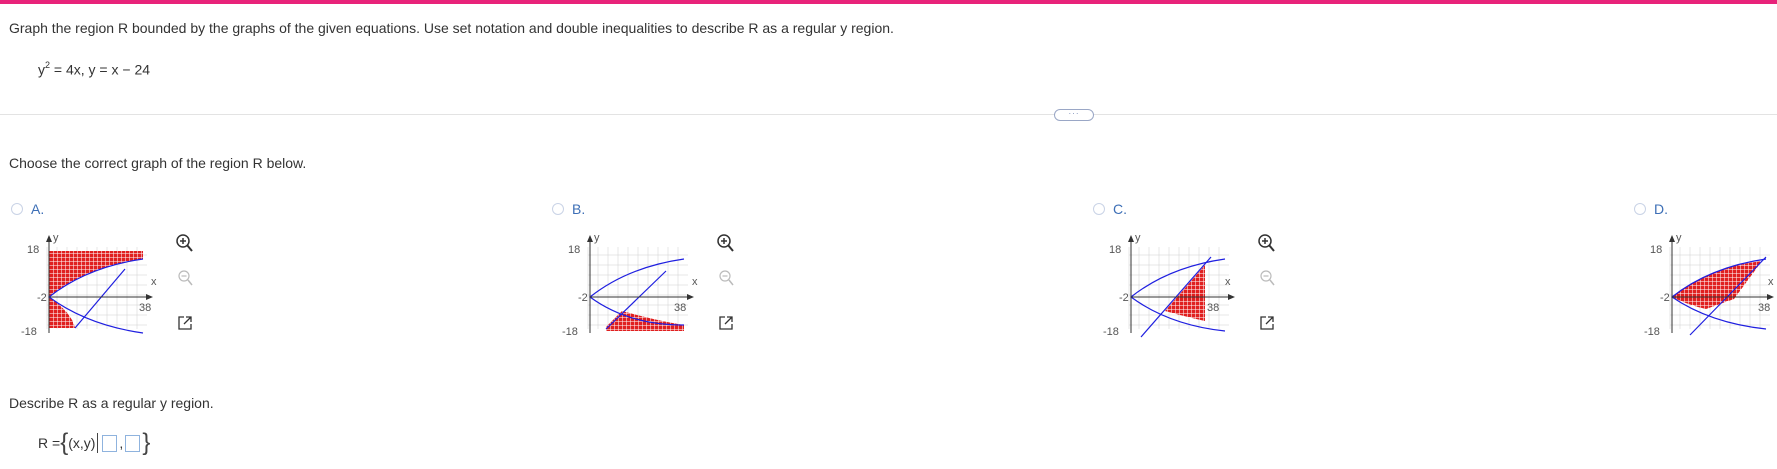 This screenshot has height=469, width=1777. I want to click on answer-prefix: R =, so click(49, 443).